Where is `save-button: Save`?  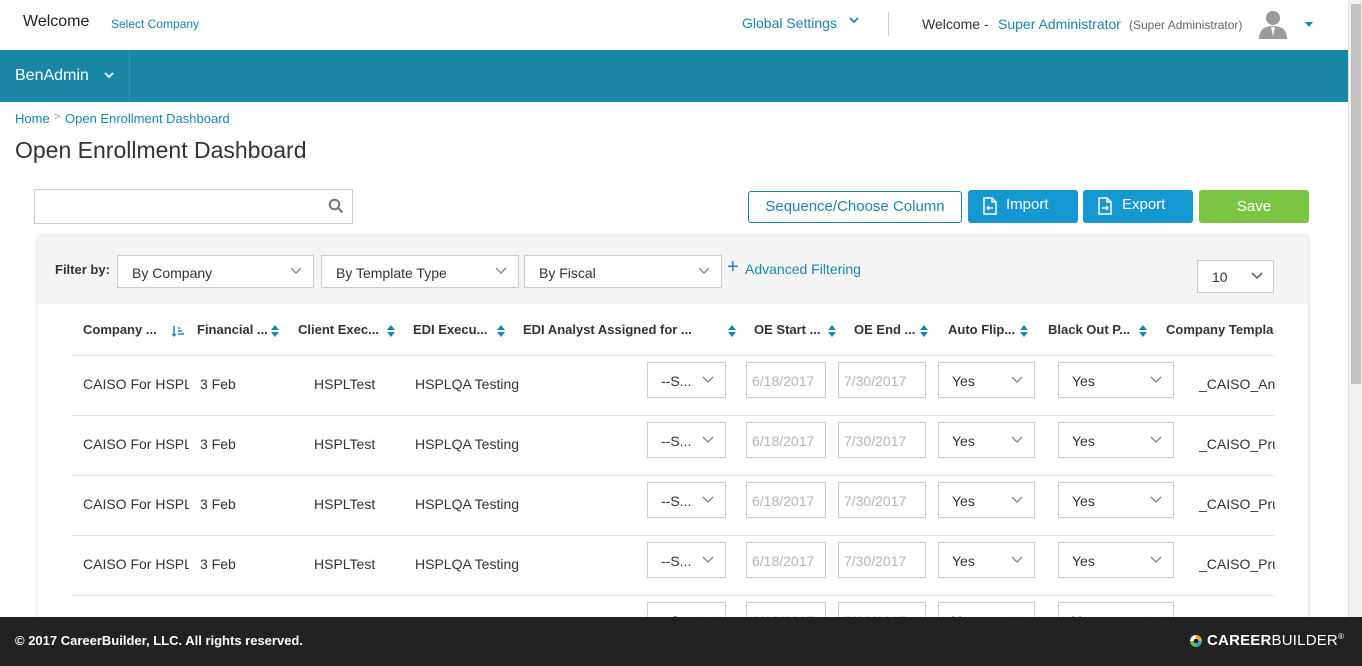
save-button: Save is located at coordinates (1254, 206).